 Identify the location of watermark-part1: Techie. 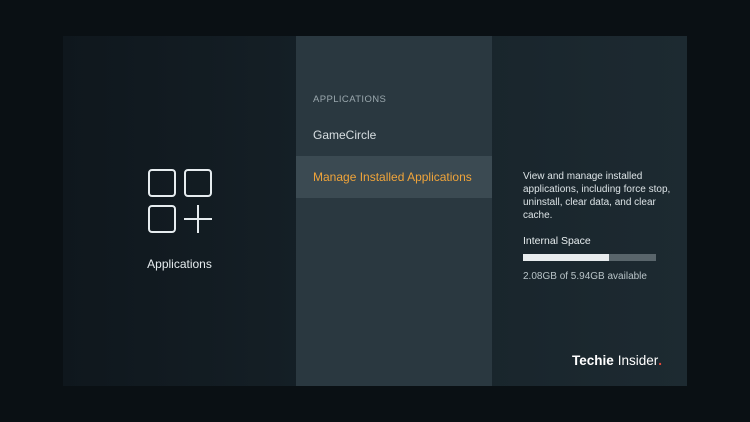
(593, 360).